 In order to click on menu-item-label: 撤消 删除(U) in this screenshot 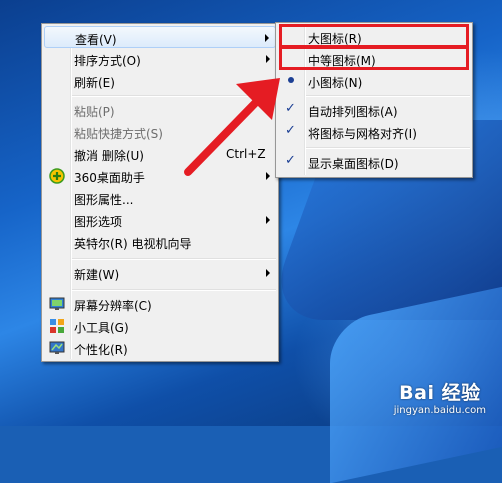, I will do `click(109, 156)`.